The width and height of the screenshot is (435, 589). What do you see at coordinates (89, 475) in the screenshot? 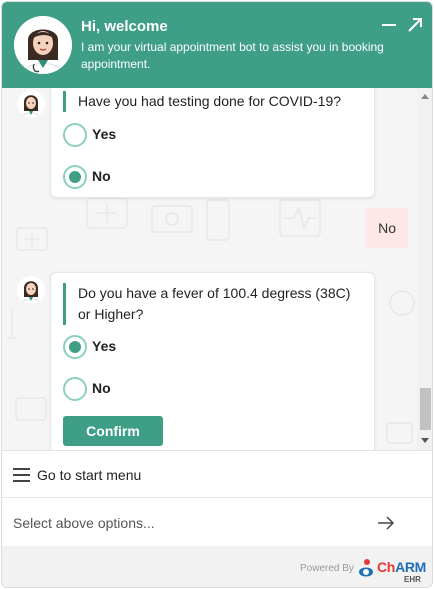
I see `start-menu-label: Go to start menu` at bounding box center [89, 475].